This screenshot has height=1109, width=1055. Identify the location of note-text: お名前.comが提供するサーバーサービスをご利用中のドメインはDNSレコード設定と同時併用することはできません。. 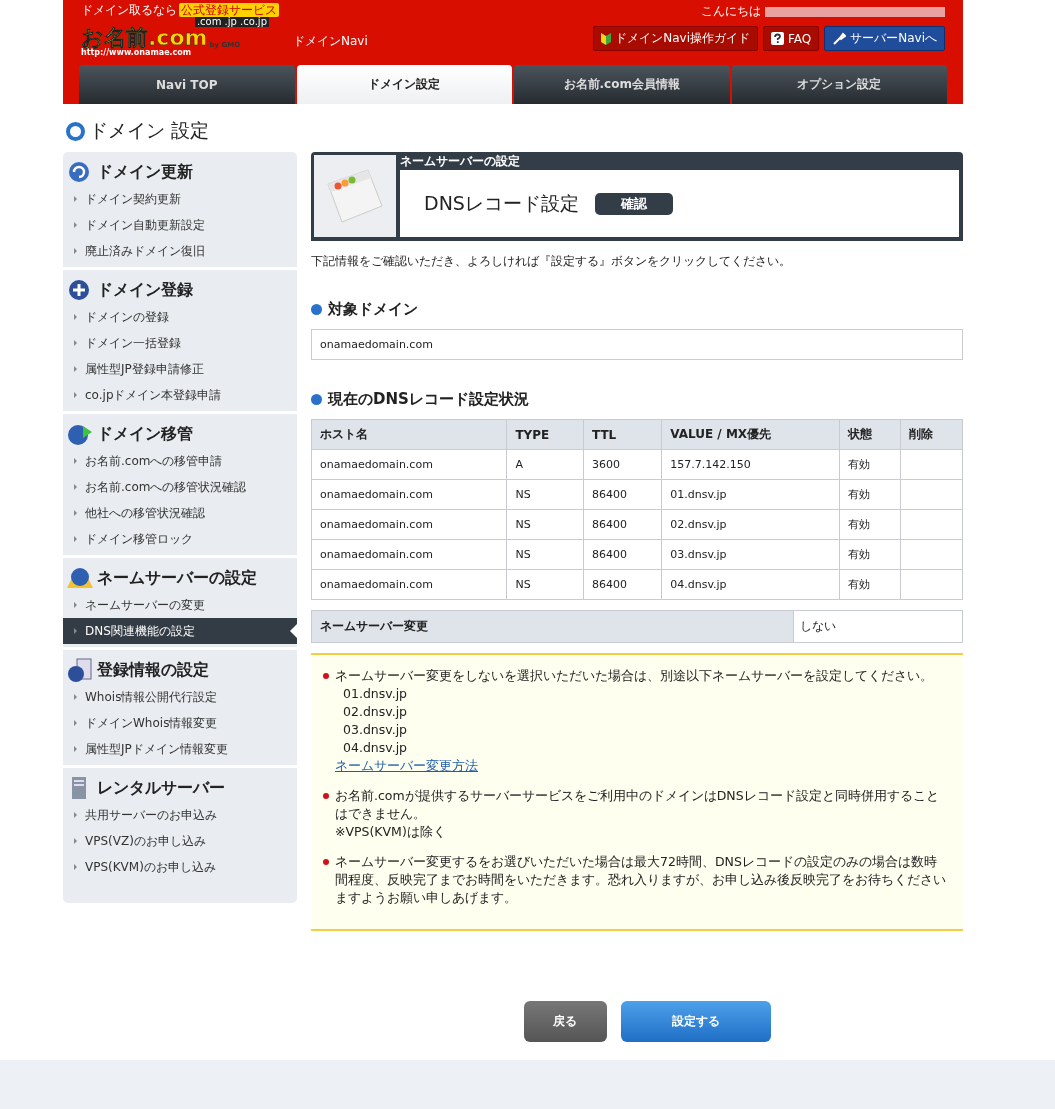
(637, 805).